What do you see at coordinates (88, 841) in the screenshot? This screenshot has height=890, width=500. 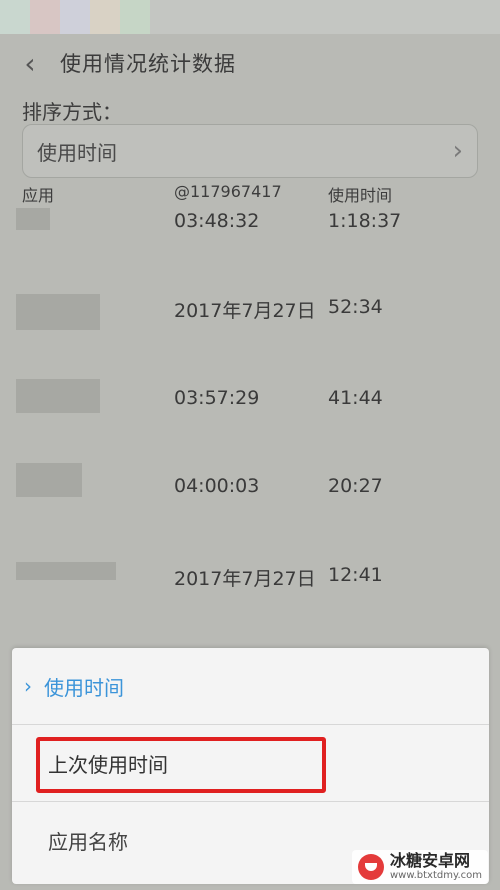 I see `sort-option-label: 应用名称` at bounding box center [88, 841].